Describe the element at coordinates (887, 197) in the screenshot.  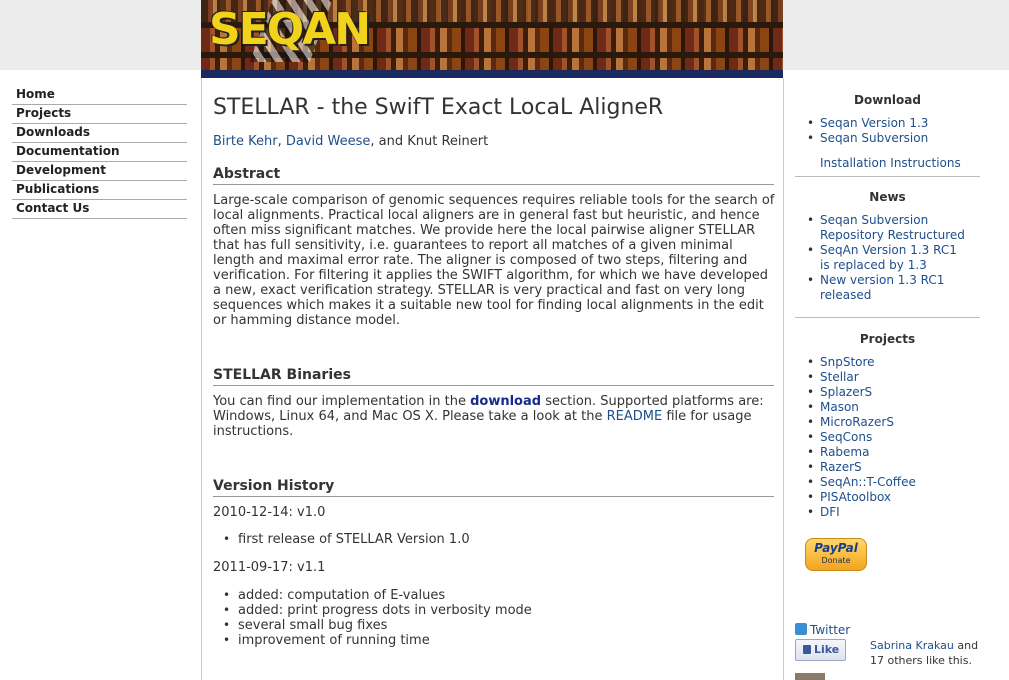
I see `news-heading: News` at that location.